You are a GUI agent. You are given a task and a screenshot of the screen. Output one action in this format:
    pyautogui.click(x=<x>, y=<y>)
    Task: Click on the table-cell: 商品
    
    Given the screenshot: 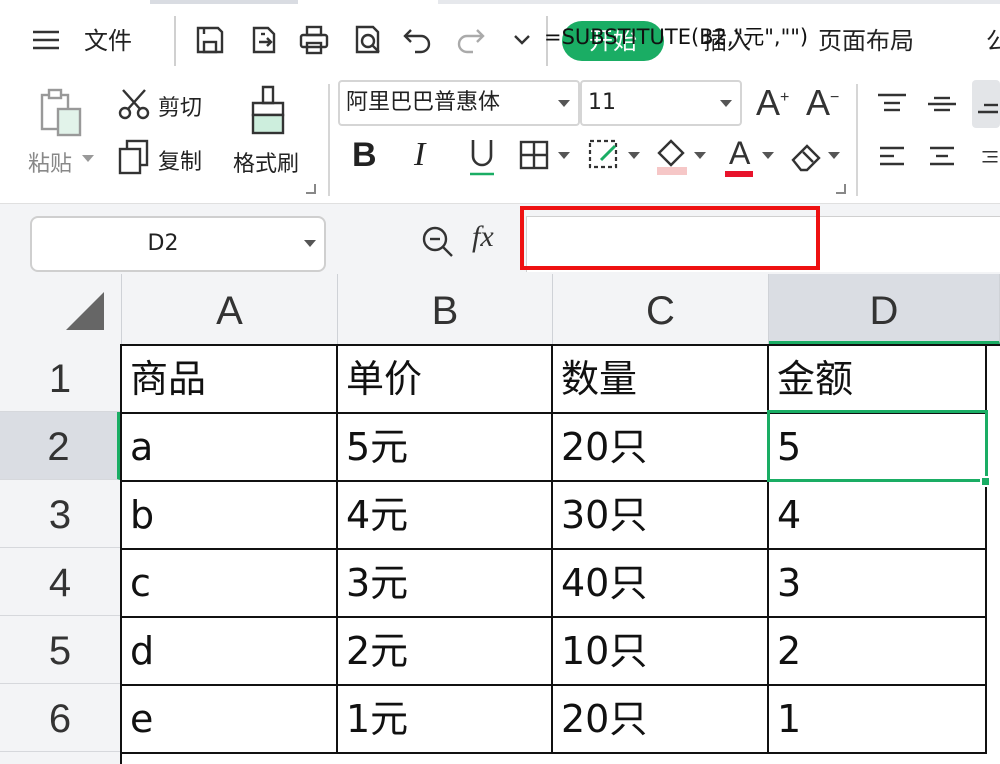 What is the action you would take?
    pyautogui.click(x=230, y=380)
    